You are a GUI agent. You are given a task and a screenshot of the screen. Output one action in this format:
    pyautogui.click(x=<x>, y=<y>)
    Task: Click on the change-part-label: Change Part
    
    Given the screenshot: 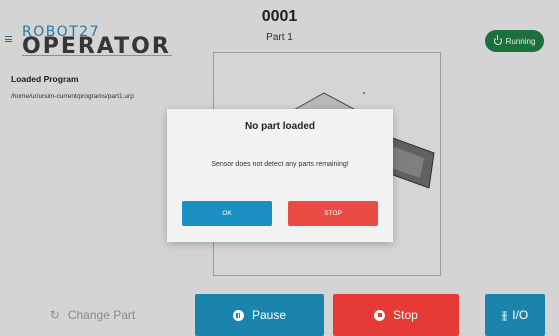 What is the action you would take?
    pyautogui.click(x=101, y=315)
    